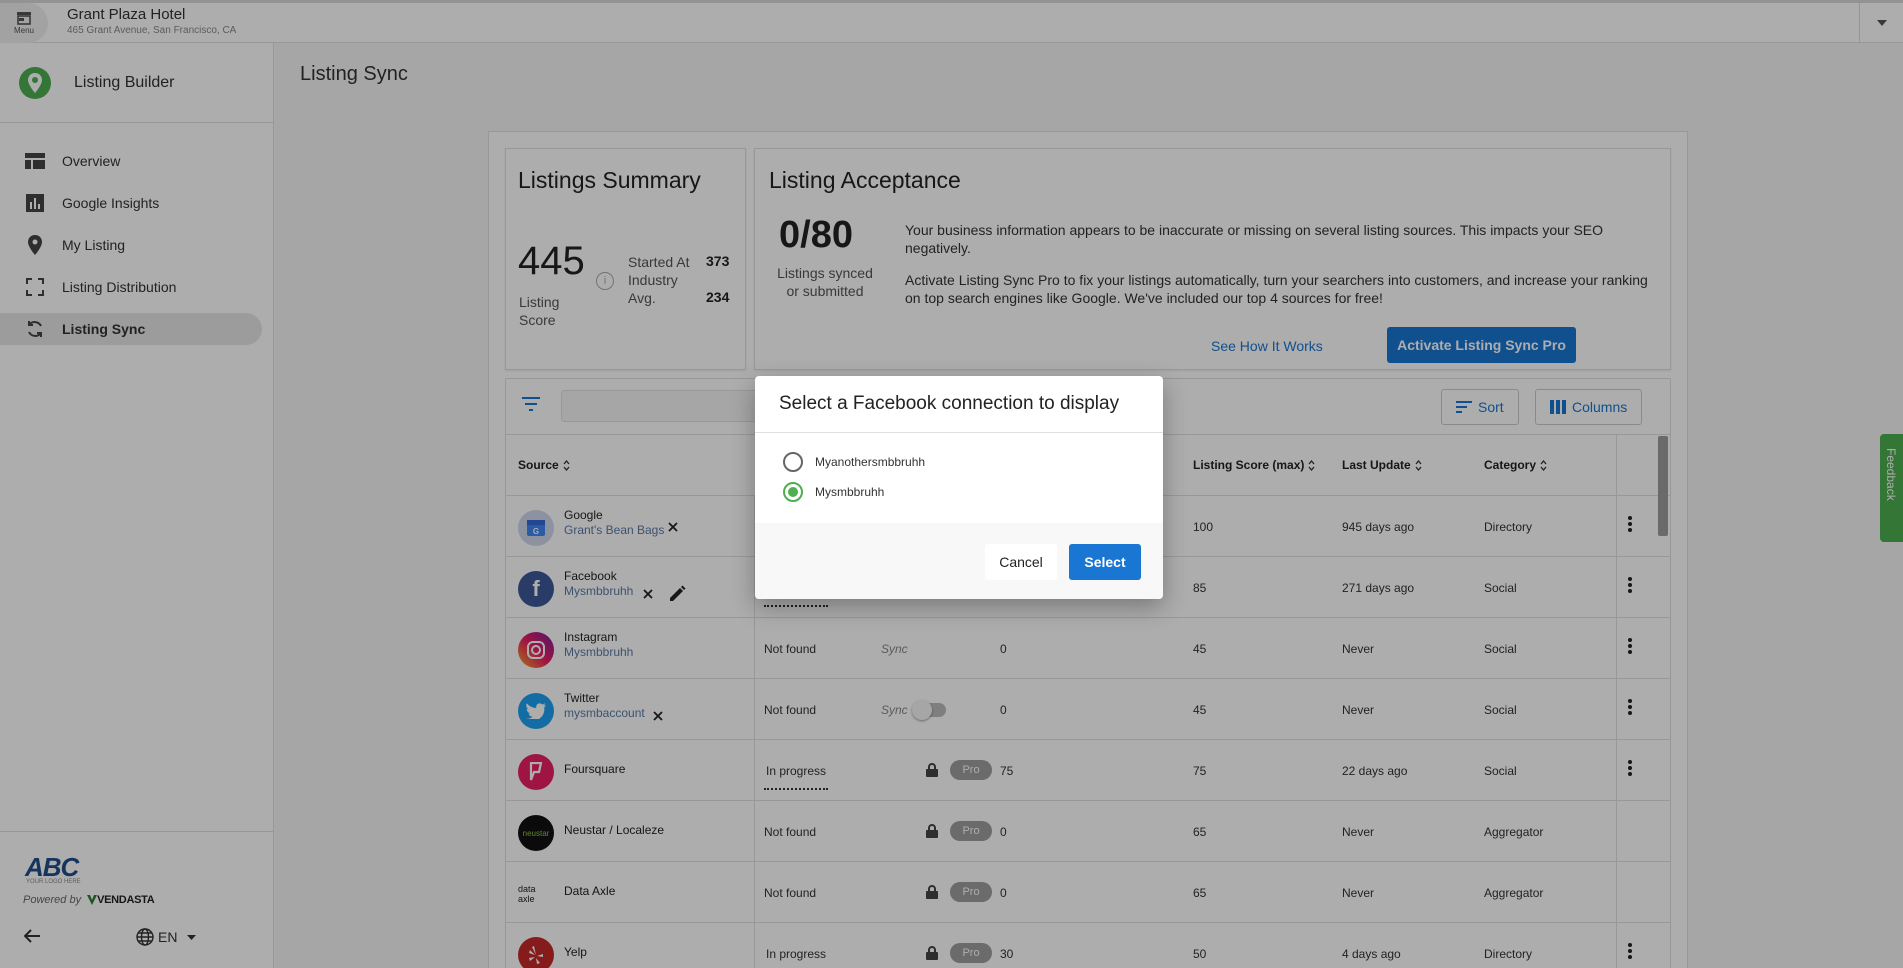 This screenshot has height=968, width=1903. What do you see at coordinates (850, 492) in the screenshot?
I see `connection-option-label: Mysmbbruhh` at bounding box center [850, 492].